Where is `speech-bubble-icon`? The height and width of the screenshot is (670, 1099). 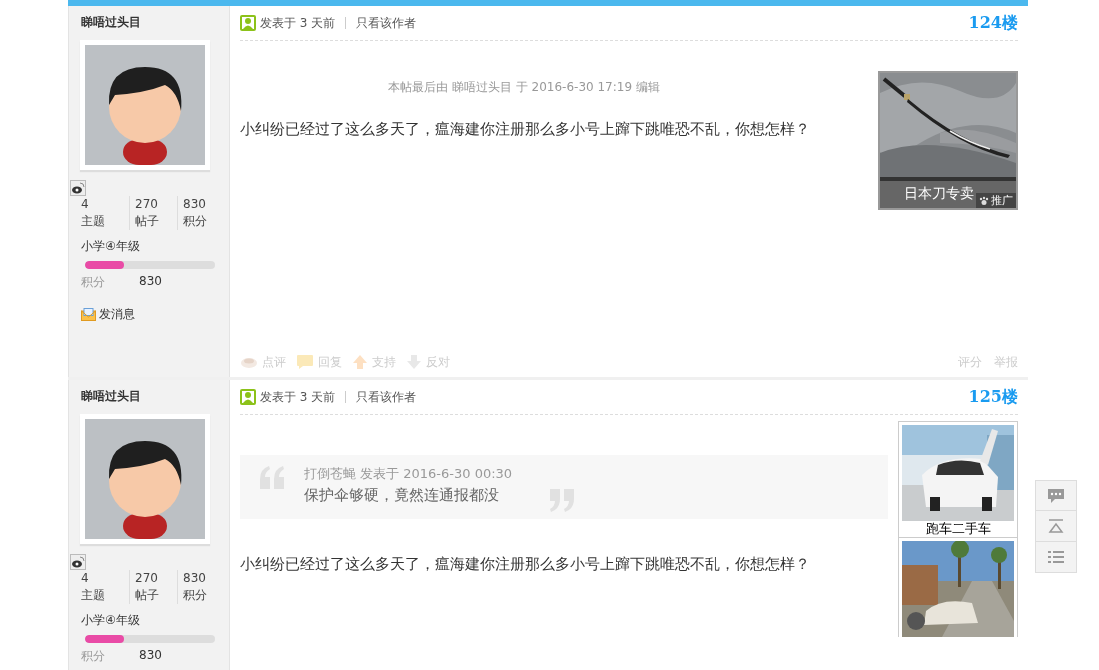
speech-bubble-icon is located at coordinates (305, 362).